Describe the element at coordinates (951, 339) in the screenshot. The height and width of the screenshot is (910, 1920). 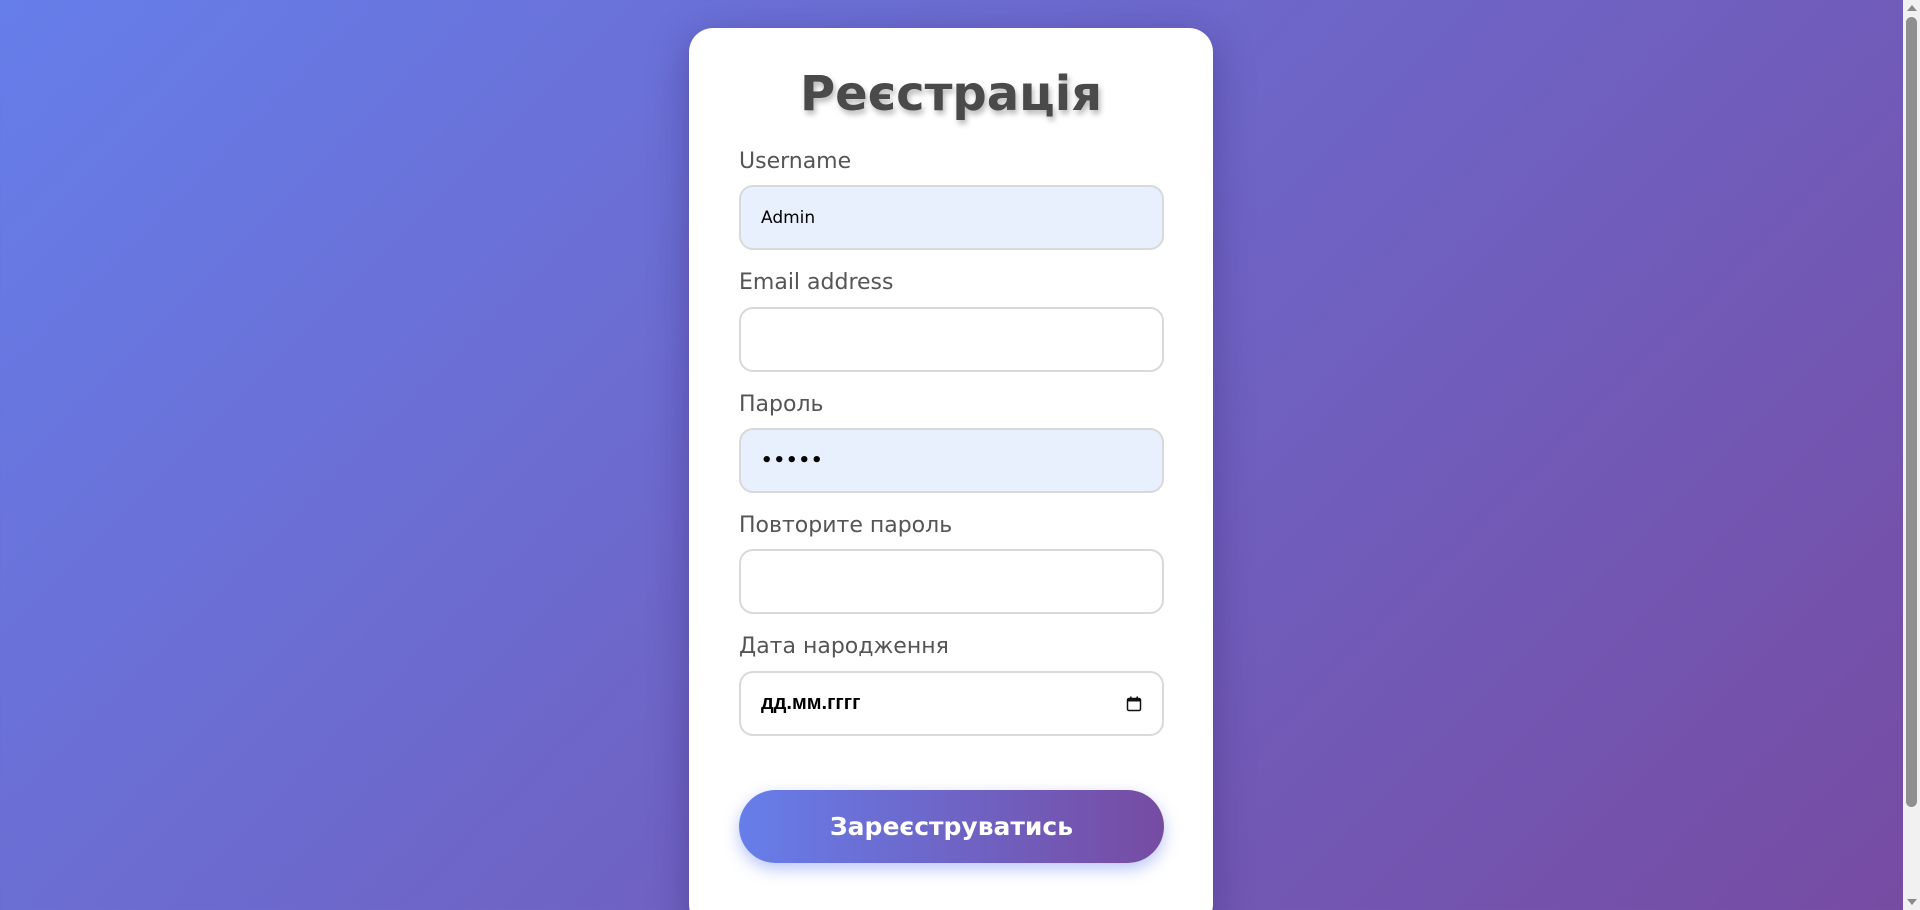
I see `email-input` at that location.